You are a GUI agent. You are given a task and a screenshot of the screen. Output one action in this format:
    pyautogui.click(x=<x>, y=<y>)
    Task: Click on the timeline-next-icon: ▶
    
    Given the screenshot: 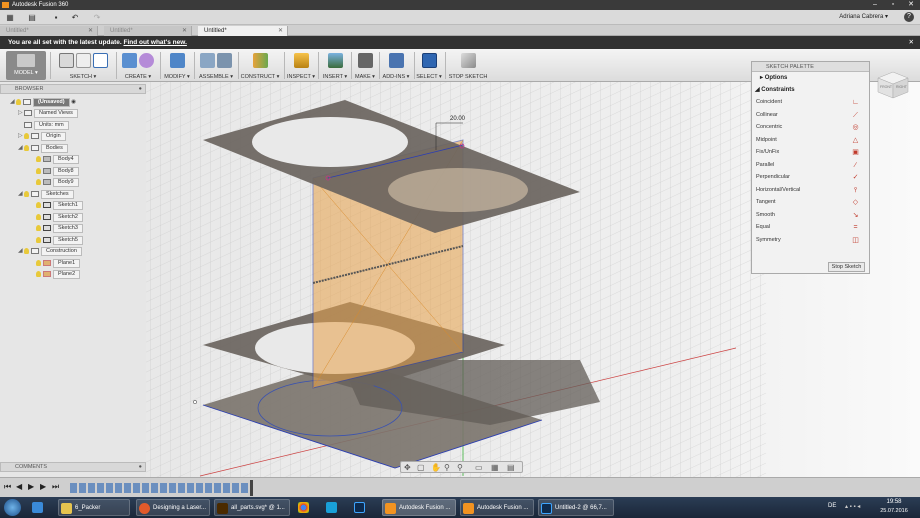 What is the action you would take?
    pyautogui.click(x=43, y=486)
    